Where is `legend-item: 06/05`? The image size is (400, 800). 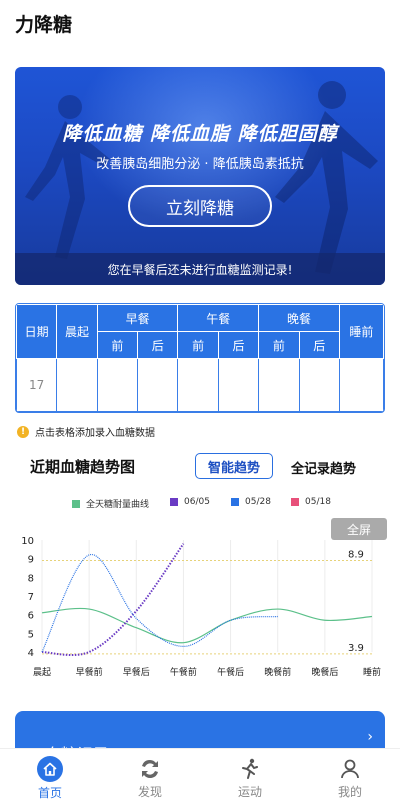
legend-item: 06/05 is located at coordinates (190, 502).